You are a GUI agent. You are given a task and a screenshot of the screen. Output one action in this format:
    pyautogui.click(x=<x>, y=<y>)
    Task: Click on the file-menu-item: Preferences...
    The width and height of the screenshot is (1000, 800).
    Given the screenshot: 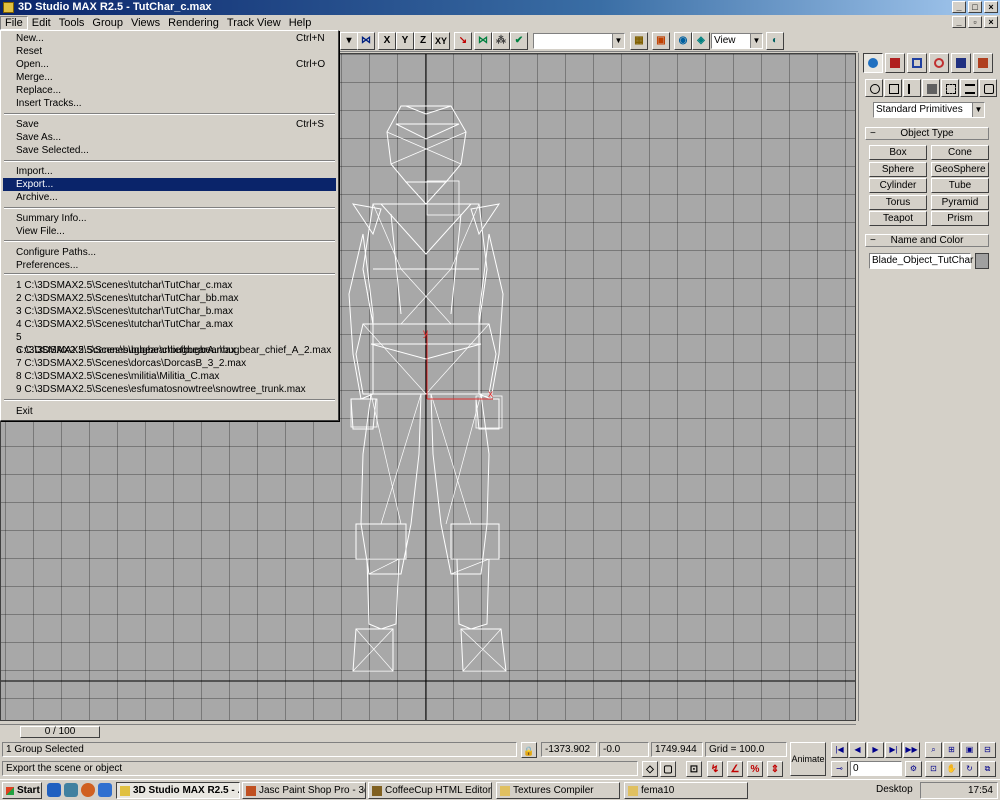 What is the action you would take?
    pyautogui.click(x=169, y=265)
    